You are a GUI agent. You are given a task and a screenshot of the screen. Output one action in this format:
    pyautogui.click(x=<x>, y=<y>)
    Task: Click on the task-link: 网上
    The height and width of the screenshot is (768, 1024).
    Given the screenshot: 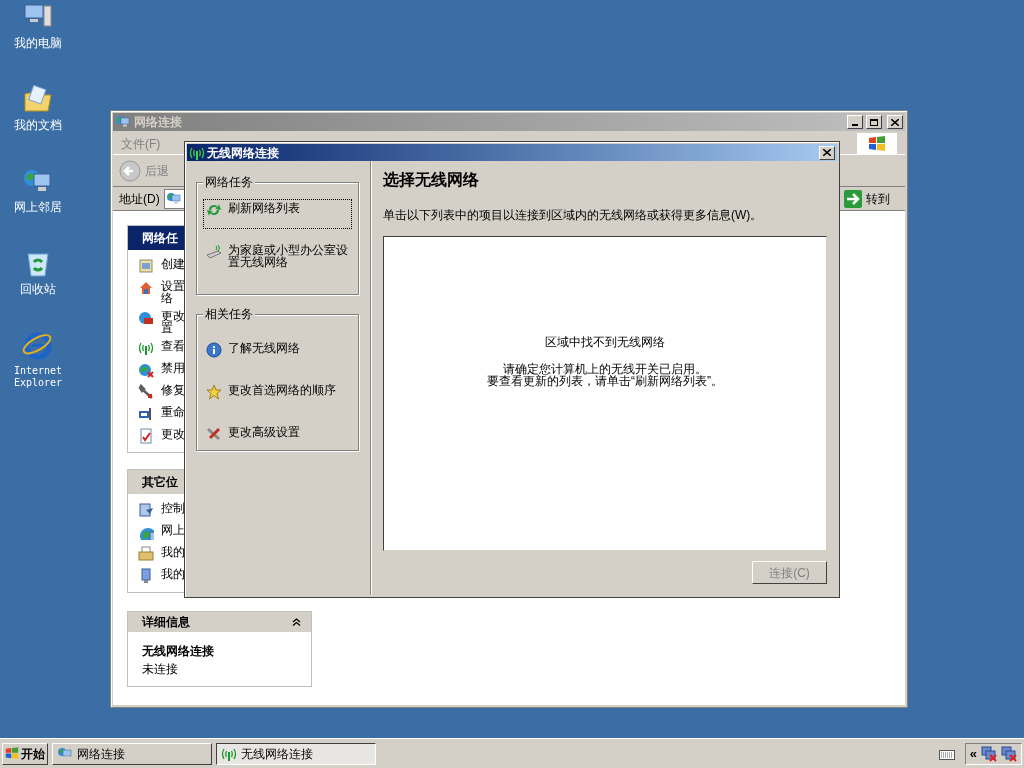 What is the action you would take?
    pyautogui.click(x=173, y=530)
    